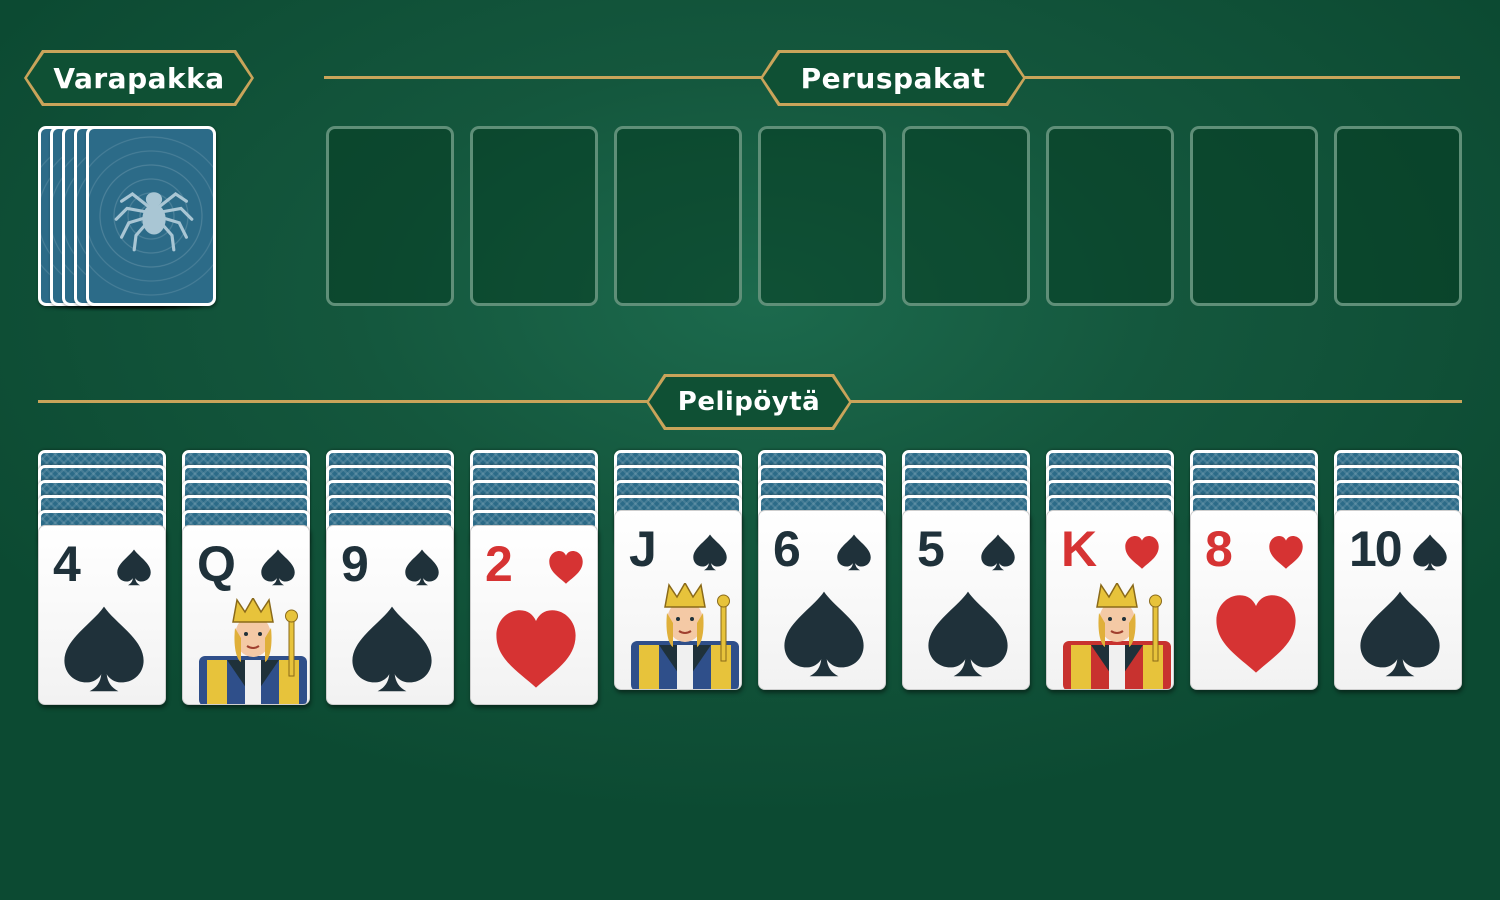 This screenshot has width=1500, height=900. Describe the element at coordinates (216, 564) in the screenshot. I see `card-rank: Q` at that location.